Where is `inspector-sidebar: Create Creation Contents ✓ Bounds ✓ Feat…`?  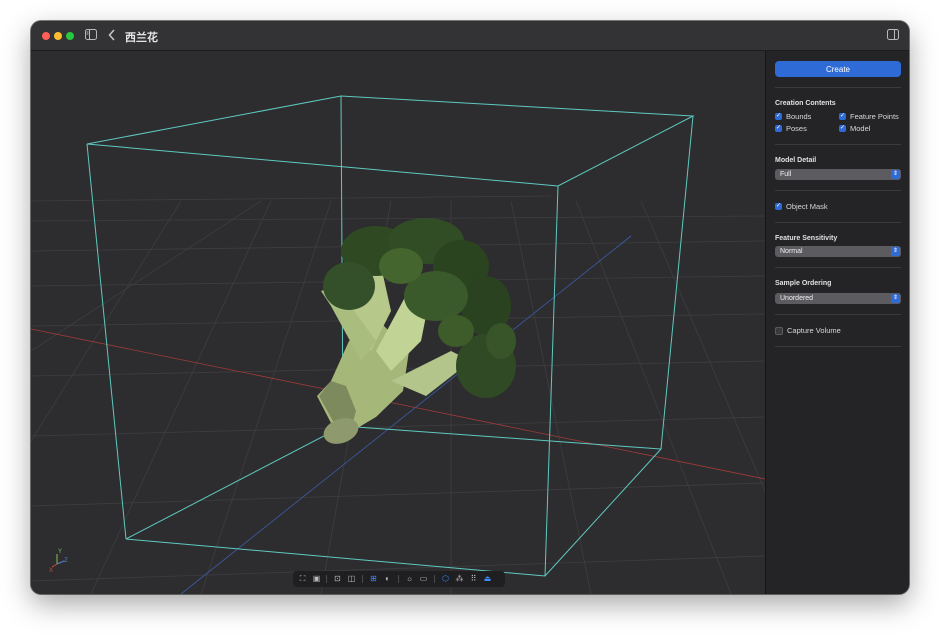
inspector-sidebar: Create Creation Contents ✓ Bounds ✓ Feat… is located at coordinates (837, 322).